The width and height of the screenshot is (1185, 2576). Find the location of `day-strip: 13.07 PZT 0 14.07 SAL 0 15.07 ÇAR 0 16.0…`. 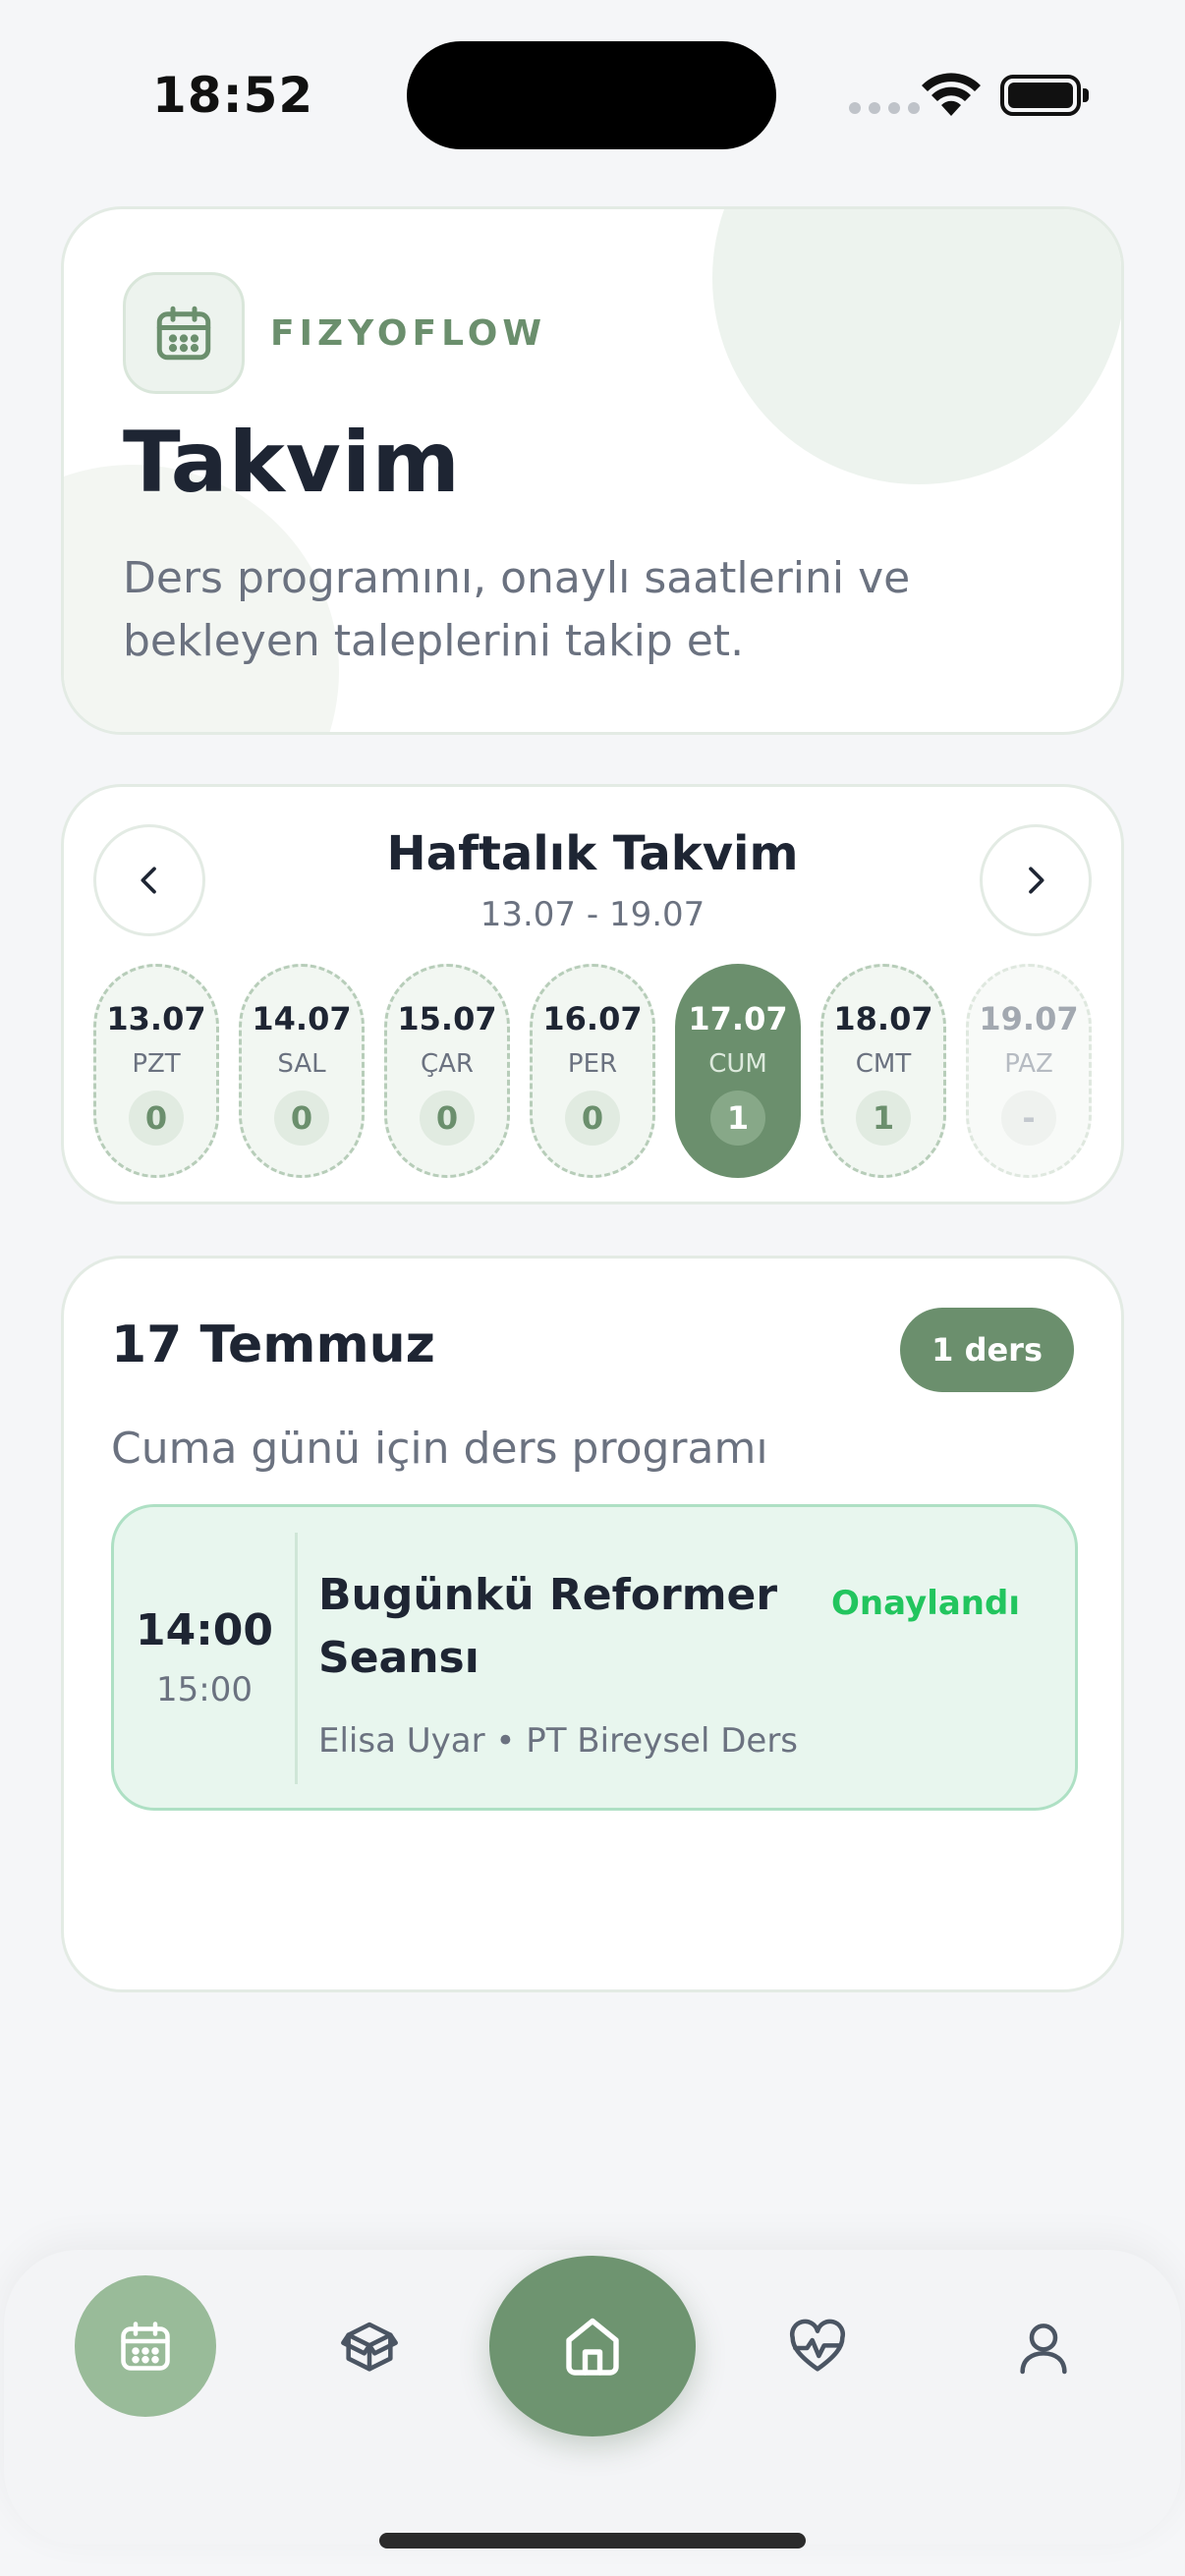

day-strip: 13.07 PZT 0 14.07 SAL 0 15.07 ÇAR 0 16.0… is located at coordinates (592, 1071).